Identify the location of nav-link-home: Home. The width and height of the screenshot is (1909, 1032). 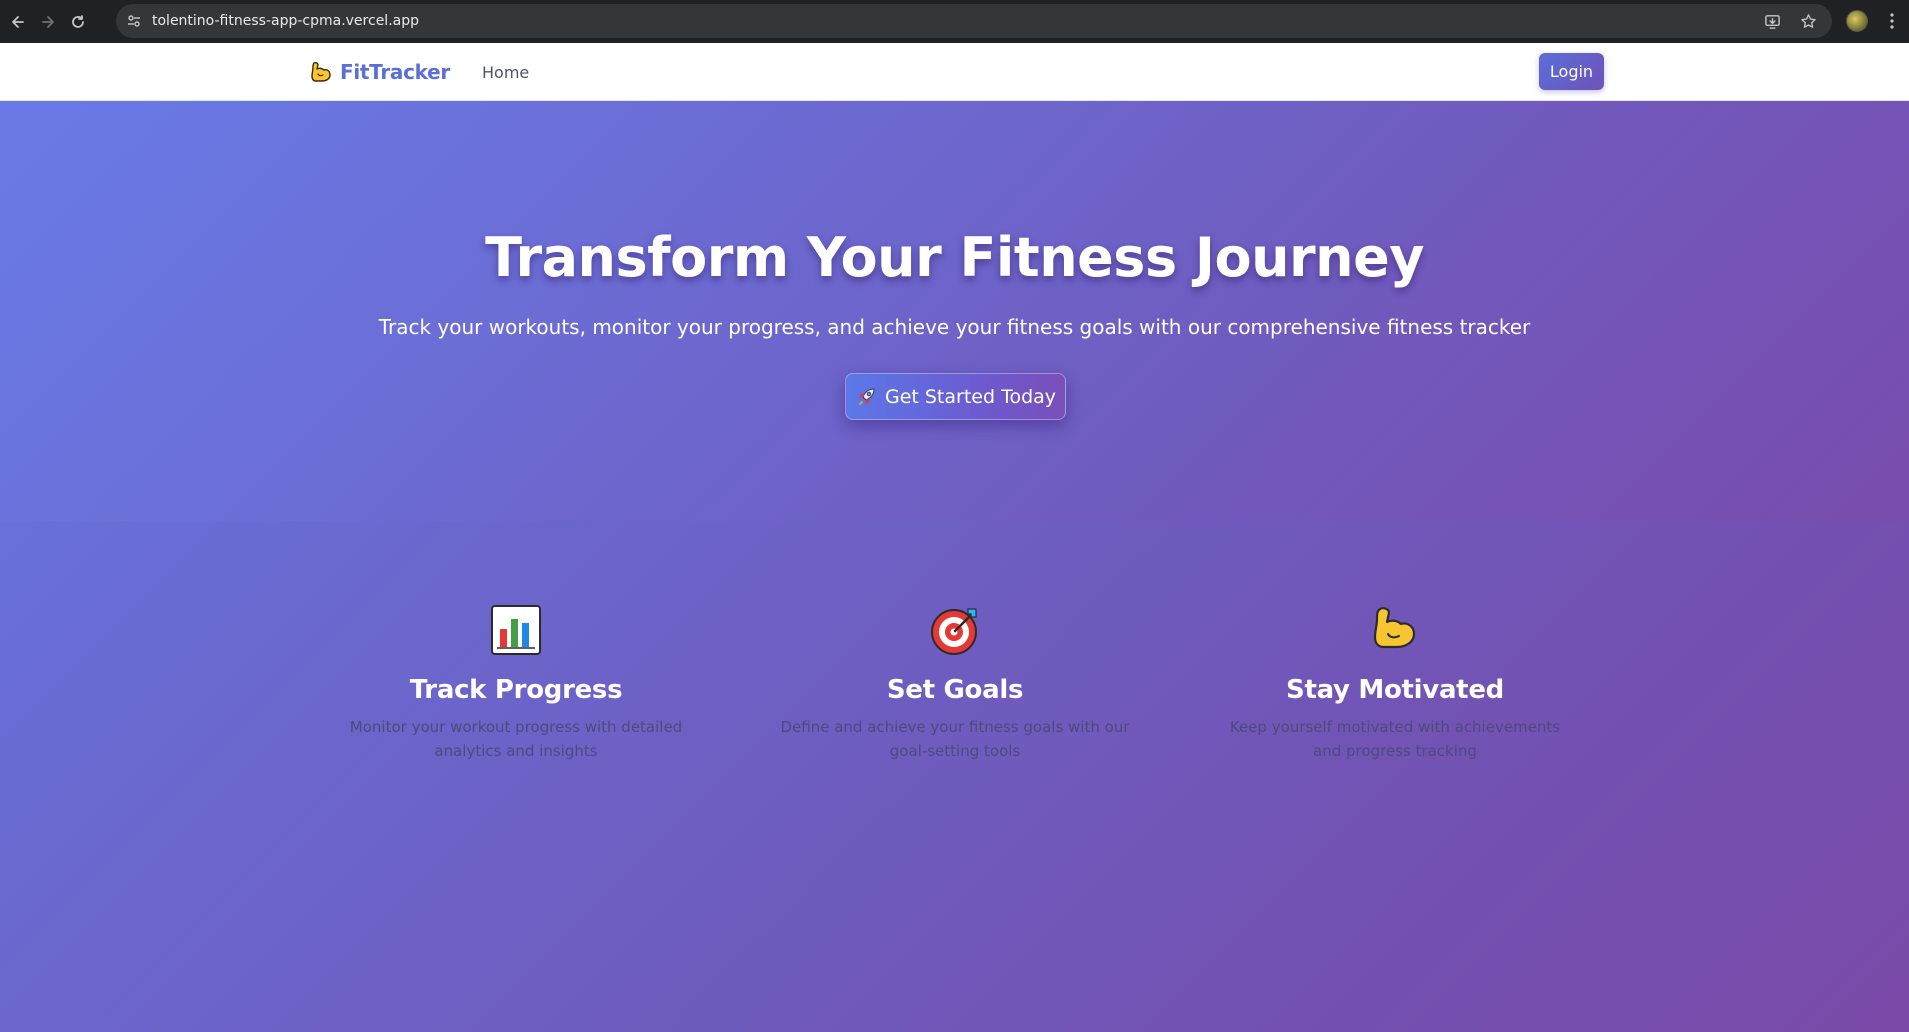
(505, 72).